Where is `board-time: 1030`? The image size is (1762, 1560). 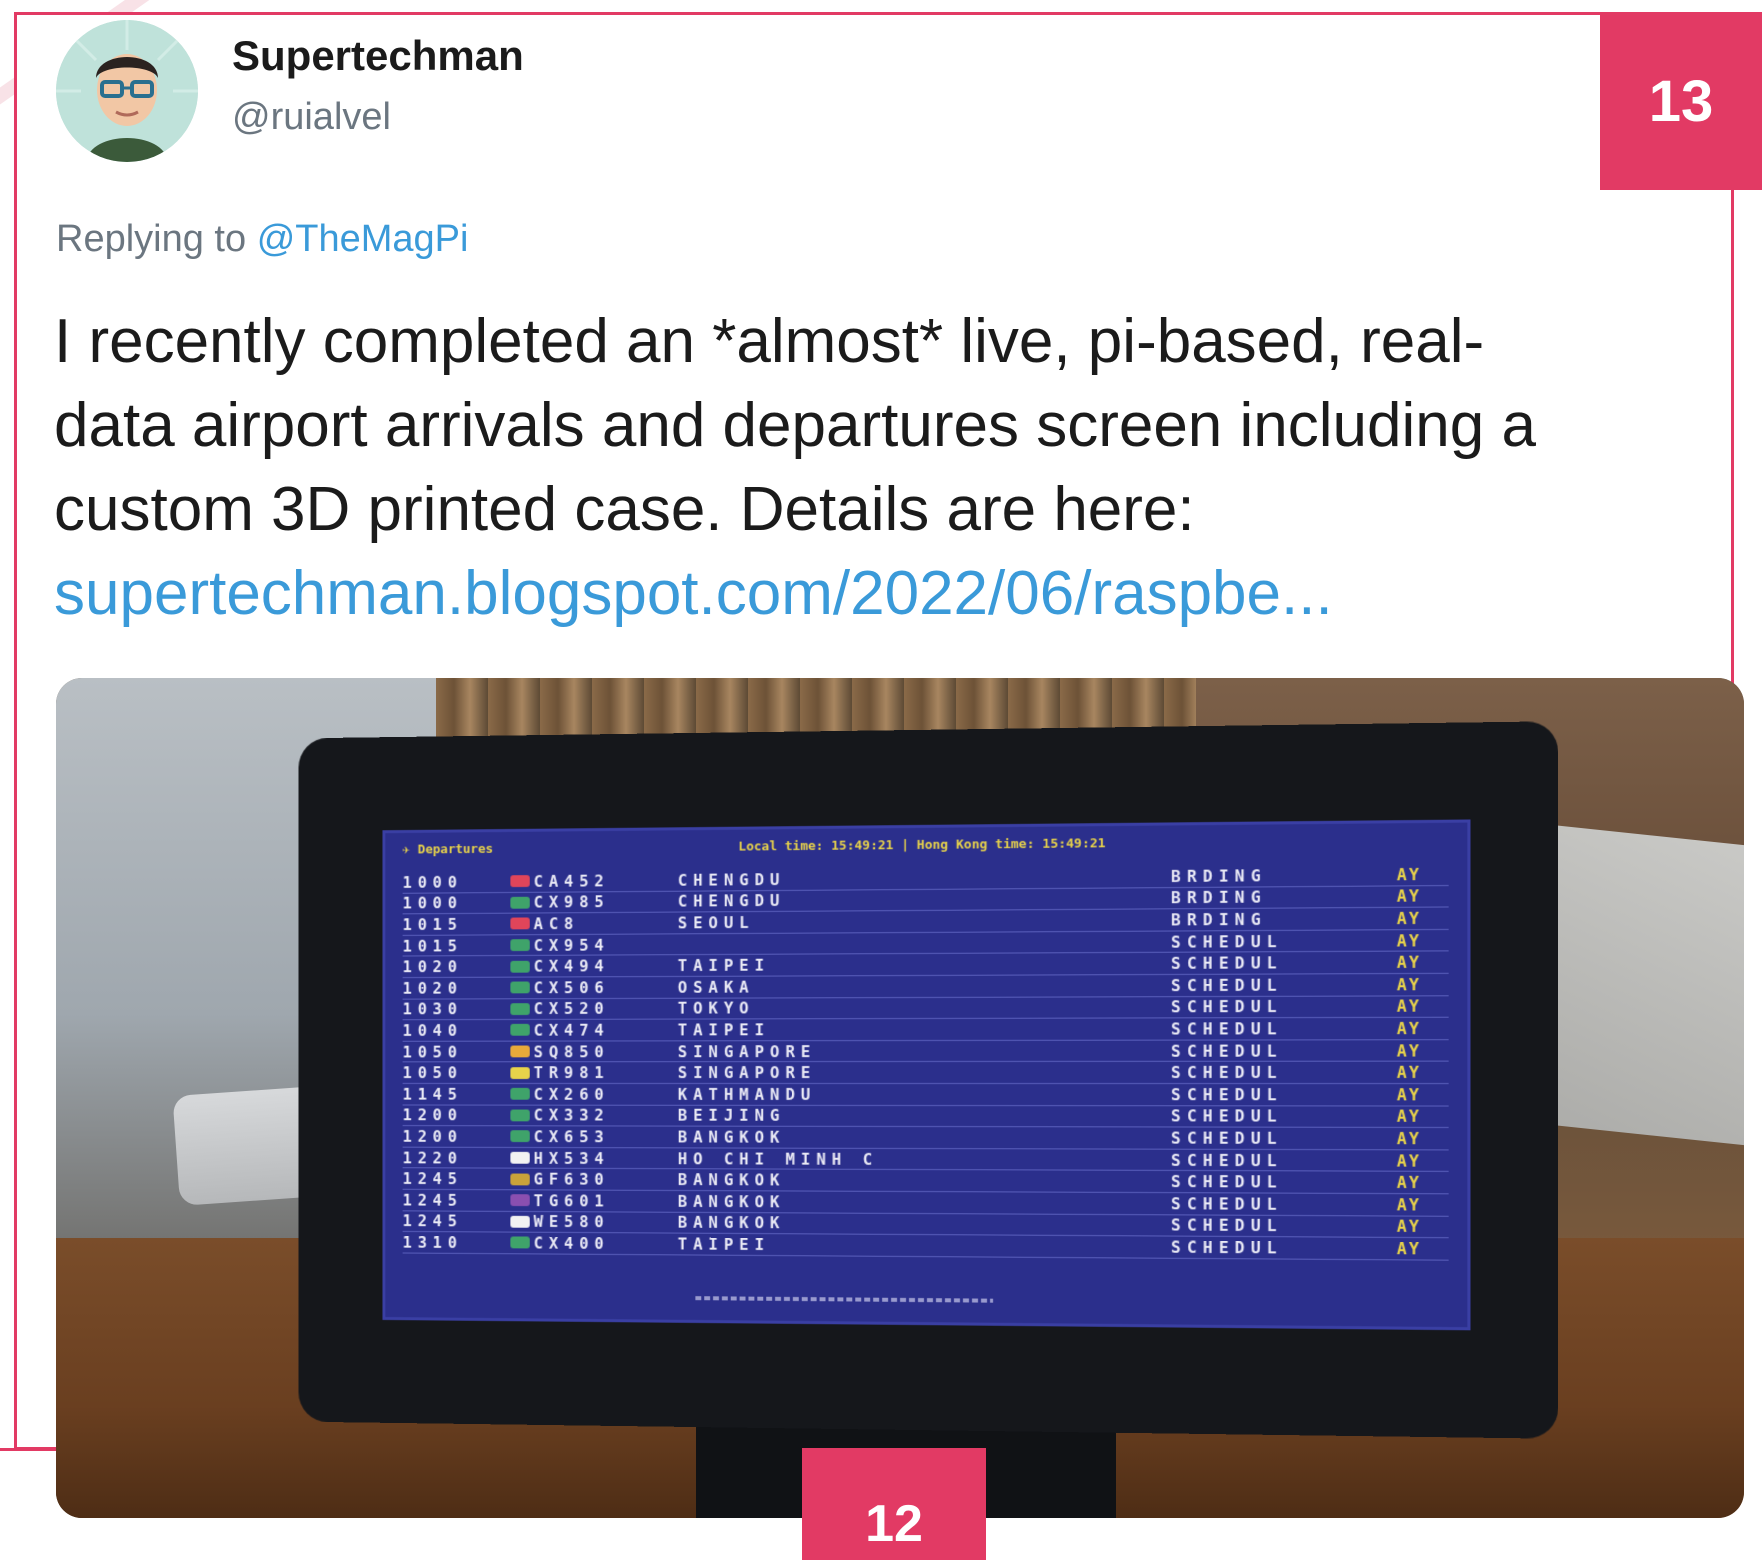 board-time: 1030 is located at coordinates (432, 1009).